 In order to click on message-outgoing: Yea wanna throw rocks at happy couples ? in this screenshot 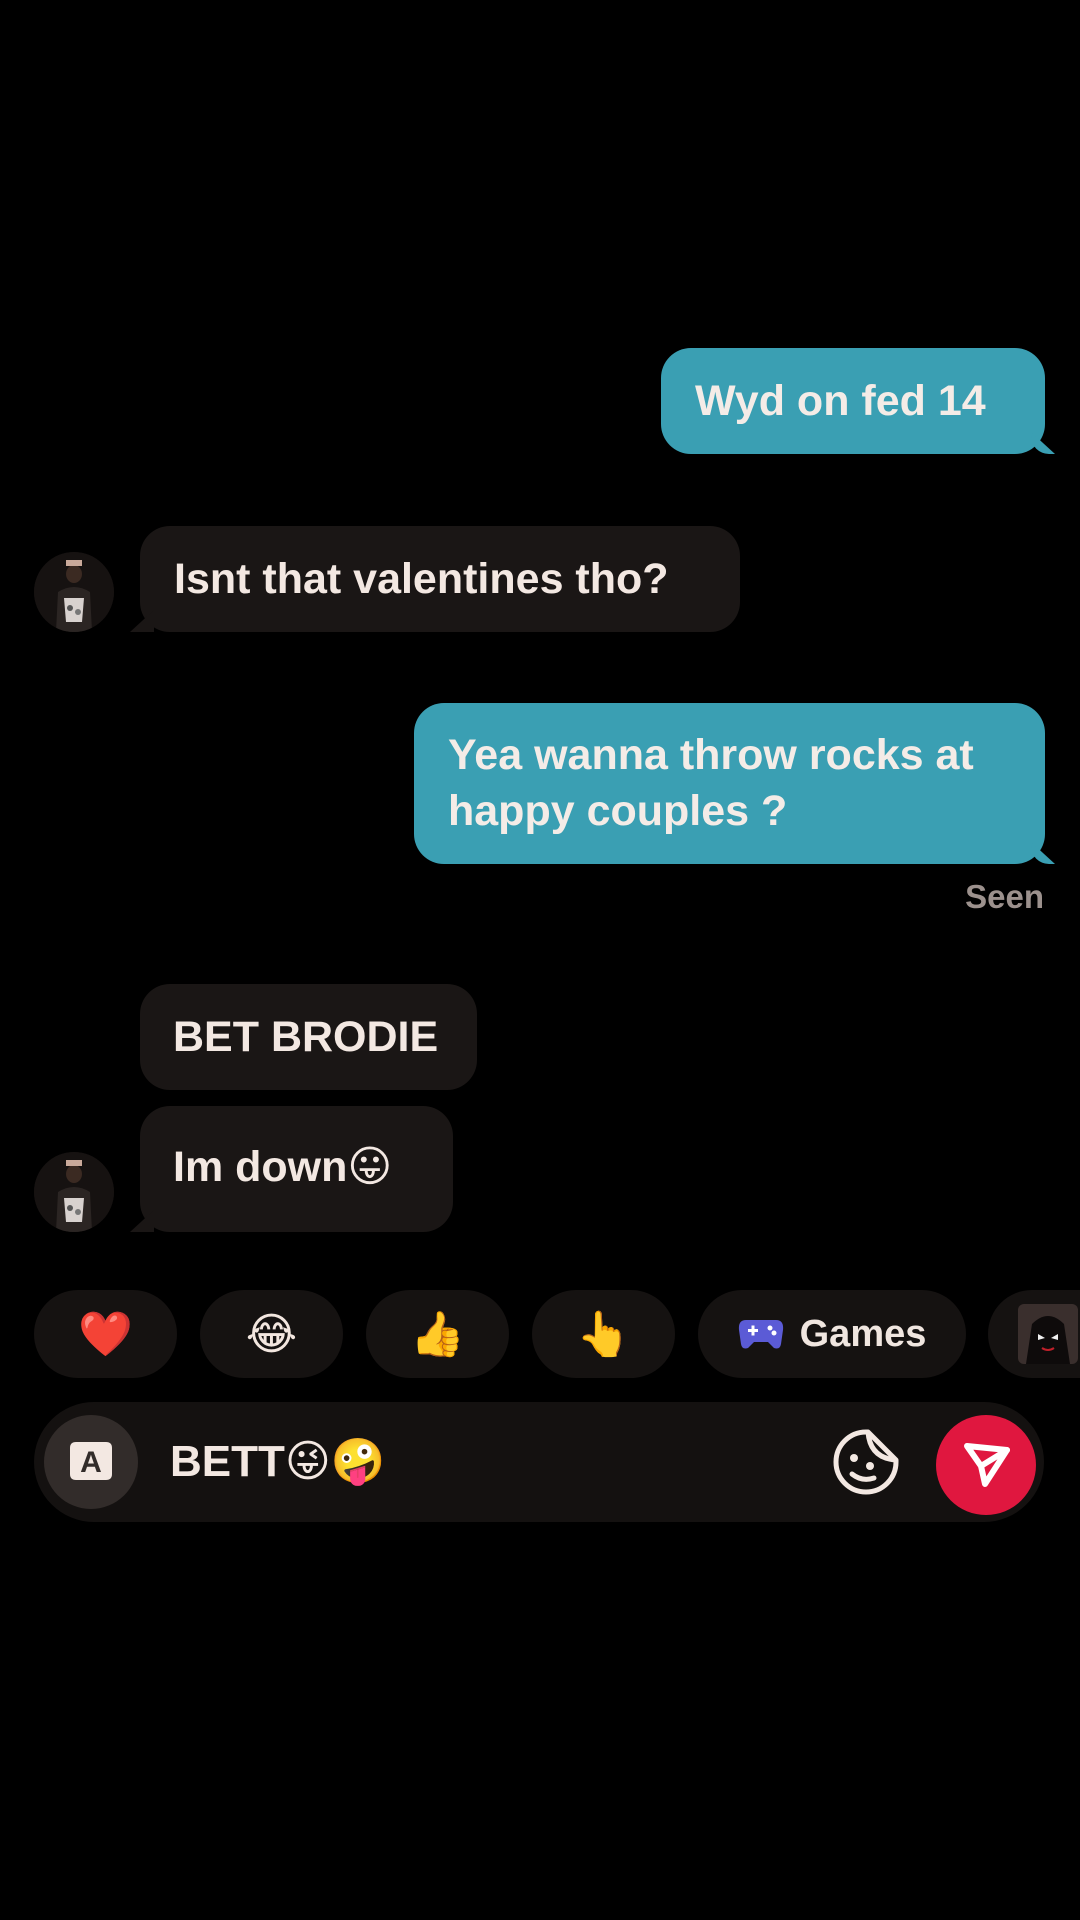, I will do `click(729, 783)`.